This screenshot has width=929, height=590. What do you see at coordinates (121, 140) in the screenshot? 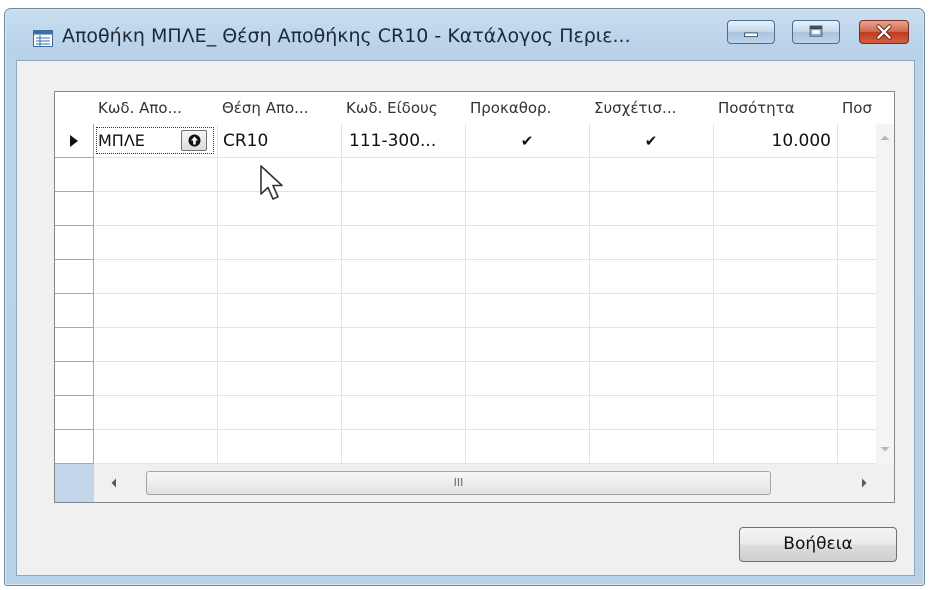
I see `location-code-value: ΜΠΛΕ` at bounding box center [121, 140].